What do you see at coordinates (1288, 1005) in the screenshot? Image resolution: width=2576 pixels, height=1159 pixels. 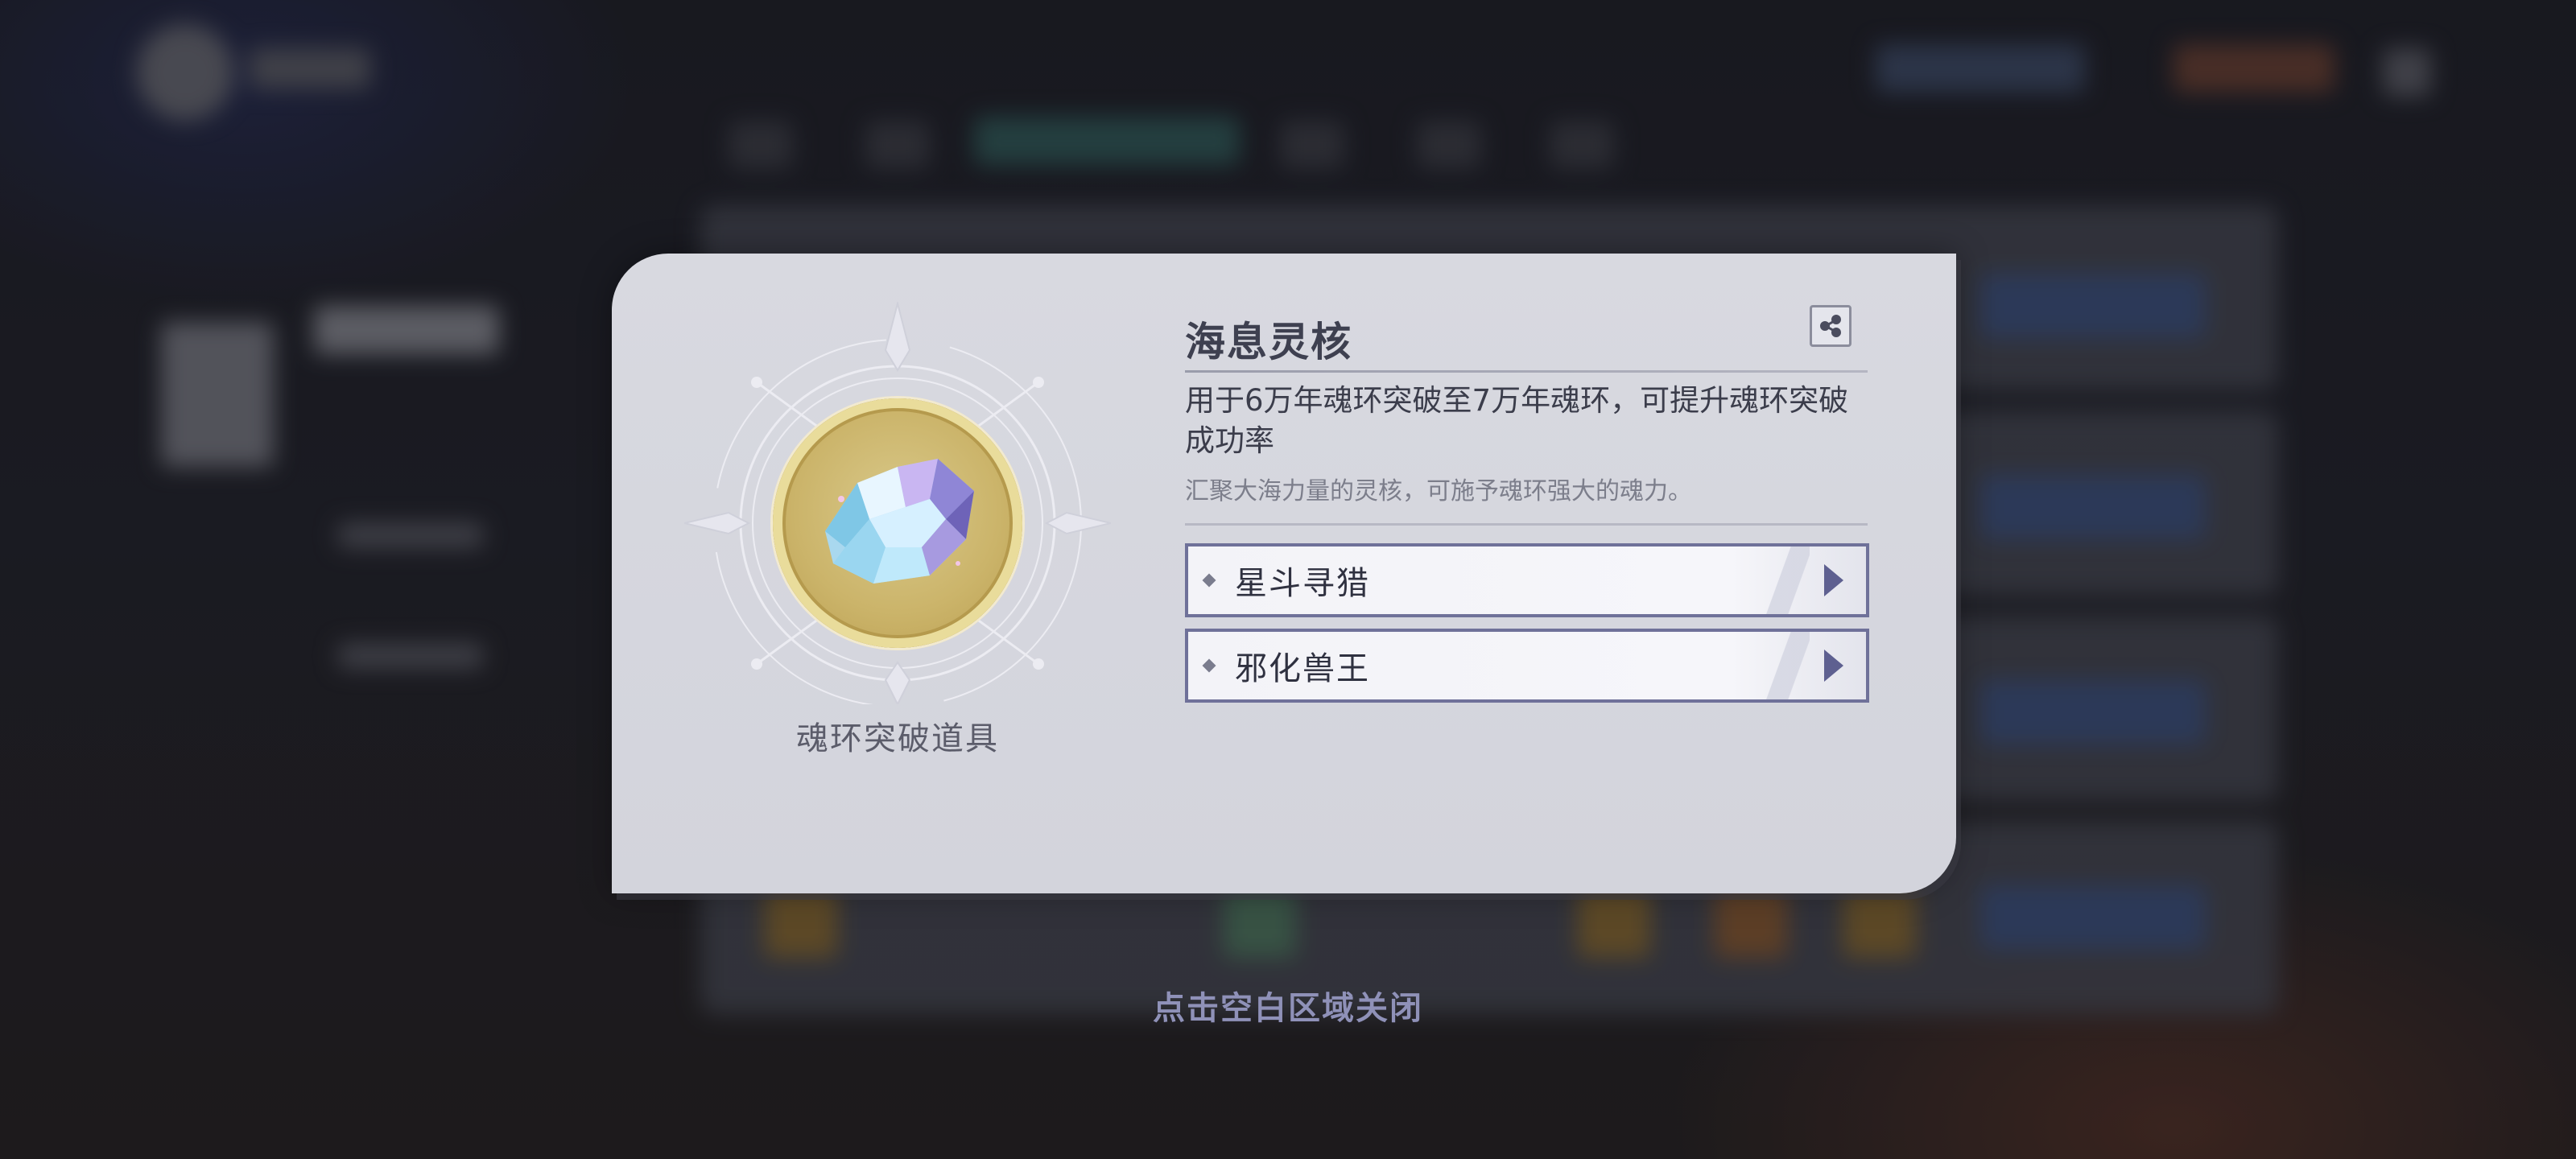 I see `close-hint: 点击空白区域关闭` at bounding box center [1288, 1005].